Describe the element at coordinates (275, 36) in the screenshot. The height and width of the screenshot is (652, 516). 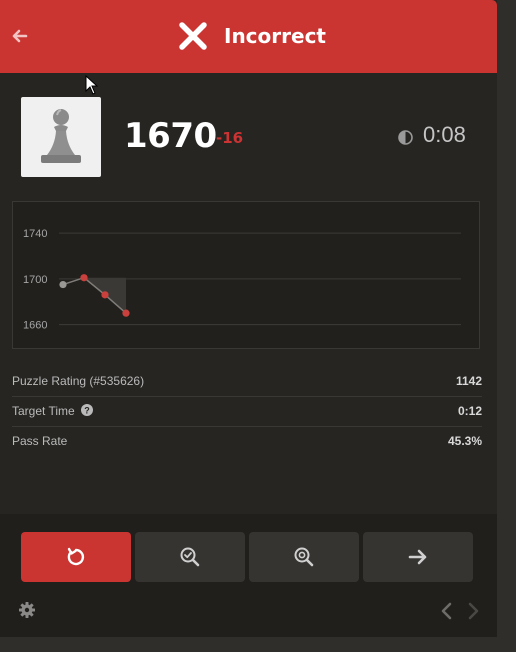
I see `header-title: Incorrect` at that location.